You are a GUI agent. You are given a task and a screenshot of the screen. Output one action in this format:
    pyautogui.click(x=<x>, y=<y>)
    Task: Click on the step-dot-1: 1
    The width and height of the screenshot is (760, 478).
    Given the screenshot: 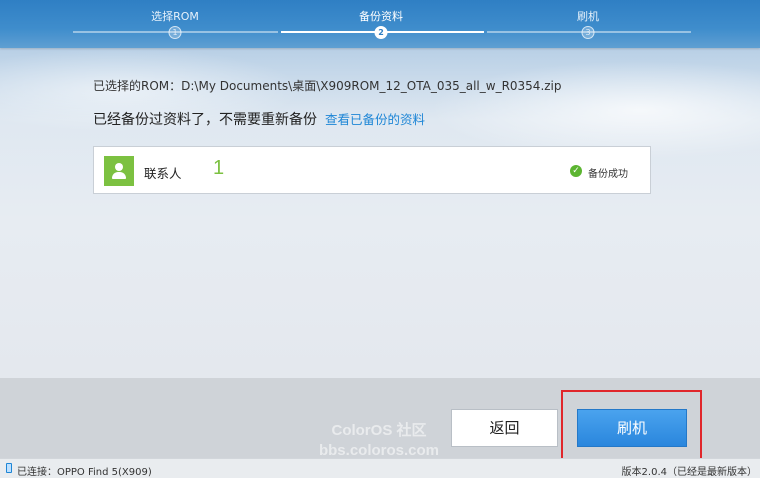 What is the action you would take?
    pyautogui.click(x=175, y=32)
    